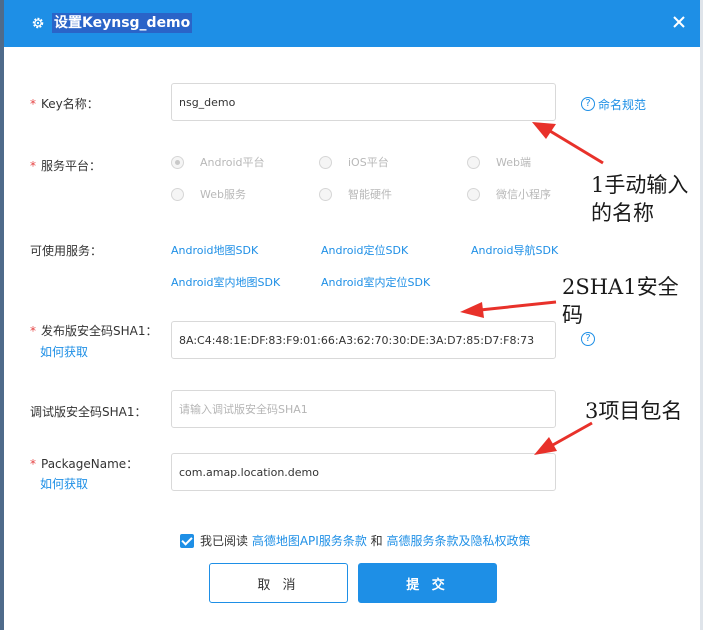  Describe the element at coordinates (509, 194) in the screenshot. I see `radio-wechat-miniprogram: 微信小程序` at that location.